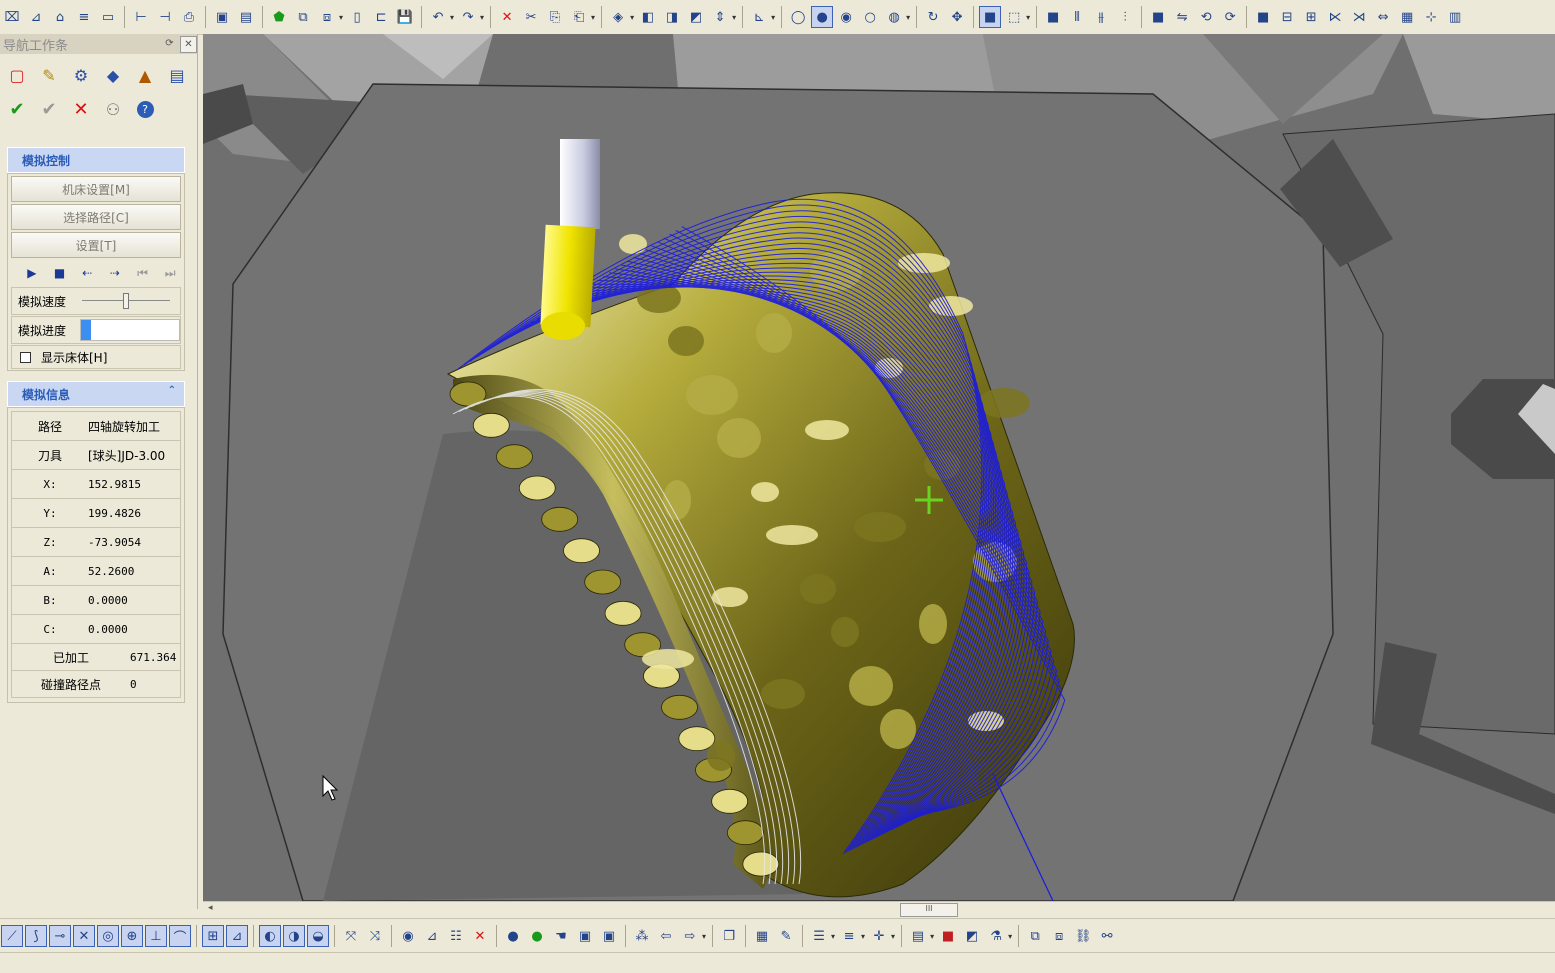  Describe the element at coordinates (729, 936) in the screenshot. I see `layers-icon: ❐` at that location.